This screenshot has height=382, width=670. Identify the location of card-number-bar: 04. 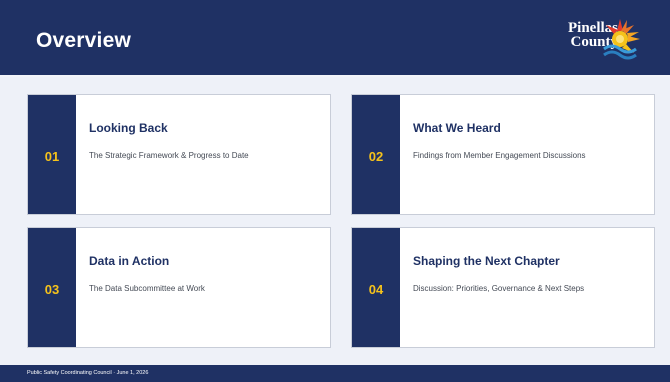
(376, 287).